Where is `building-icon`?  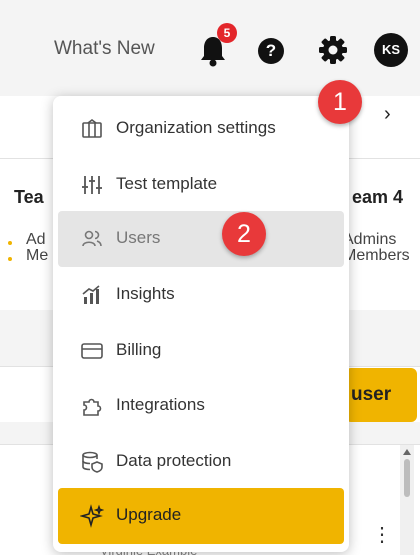
building-icon is located at coordinates (92, 128).